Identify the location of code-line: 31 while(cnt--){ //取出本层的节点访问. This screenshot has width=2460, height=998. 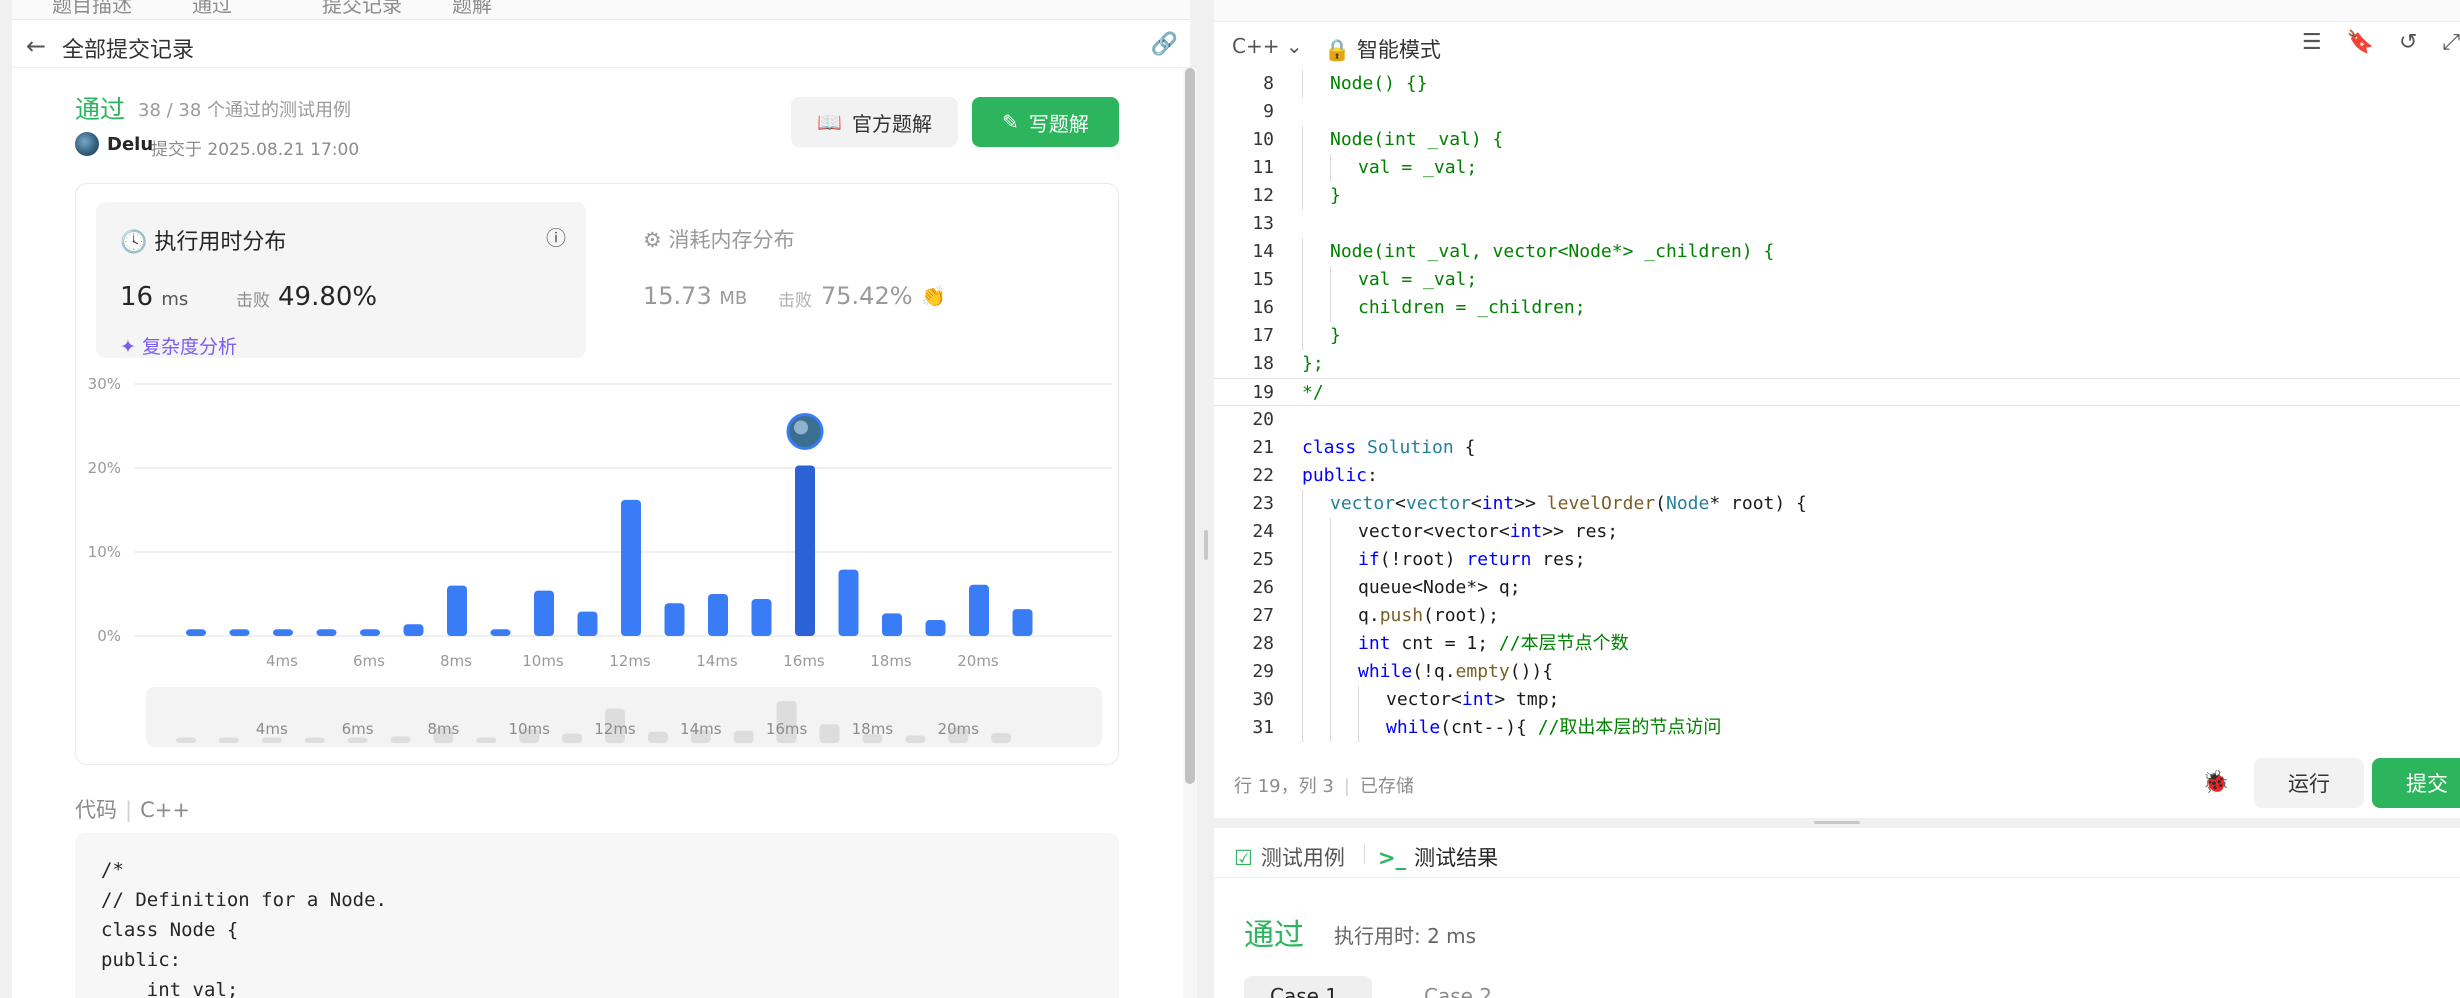
(1837, 728).